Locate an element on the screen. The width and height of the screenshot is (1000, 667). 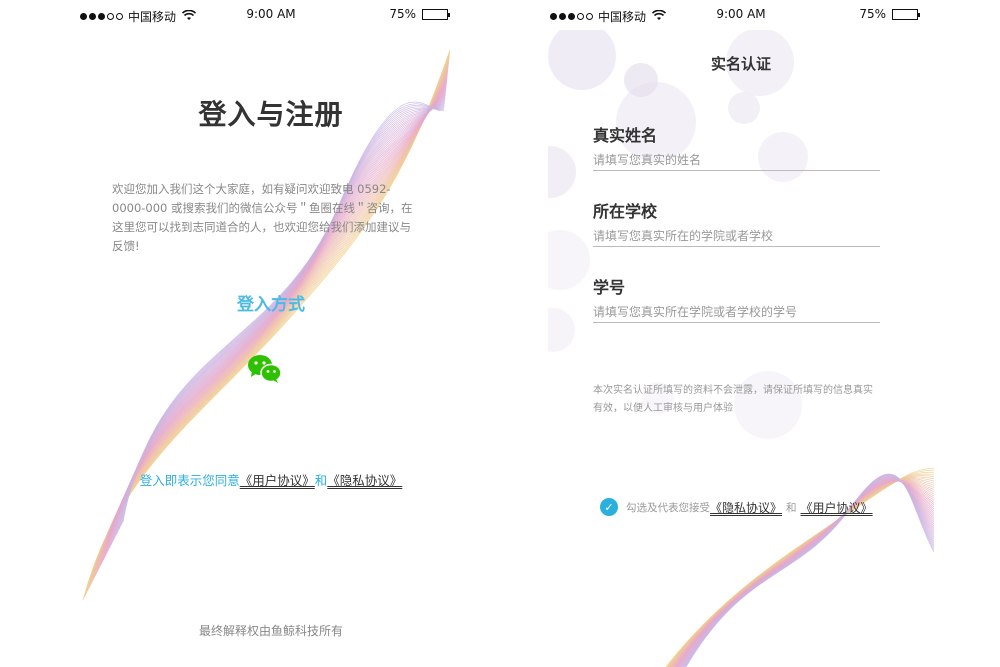
page-title: 实名认证 is located at coordinates (740, 64).